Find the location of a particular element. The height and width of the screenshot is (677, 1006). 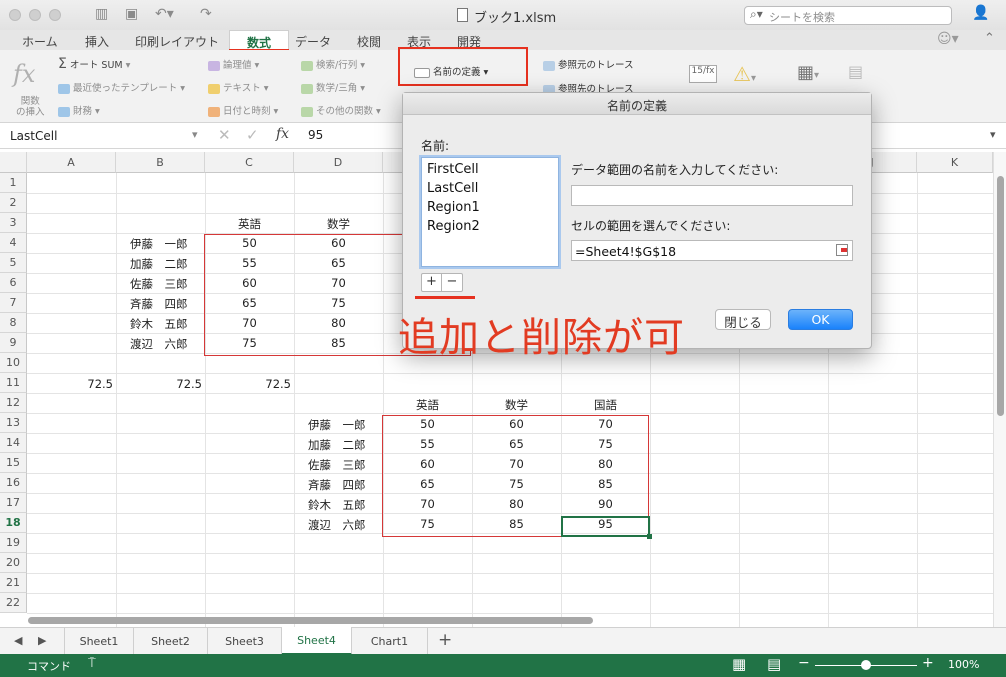

zoom-window-button is located at coordinates (55, 15).